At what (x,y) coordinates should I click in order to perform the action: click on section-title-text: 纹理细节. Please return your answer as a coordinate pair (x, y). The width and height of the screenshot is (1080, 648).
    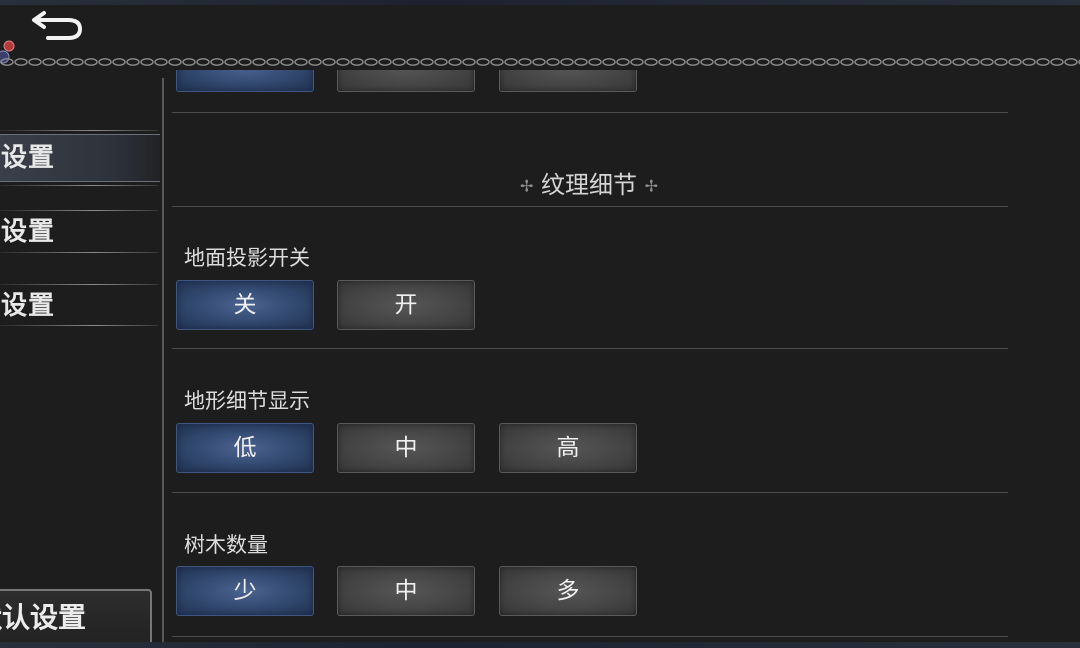
    Looking at the image, I should click on (589, 185).